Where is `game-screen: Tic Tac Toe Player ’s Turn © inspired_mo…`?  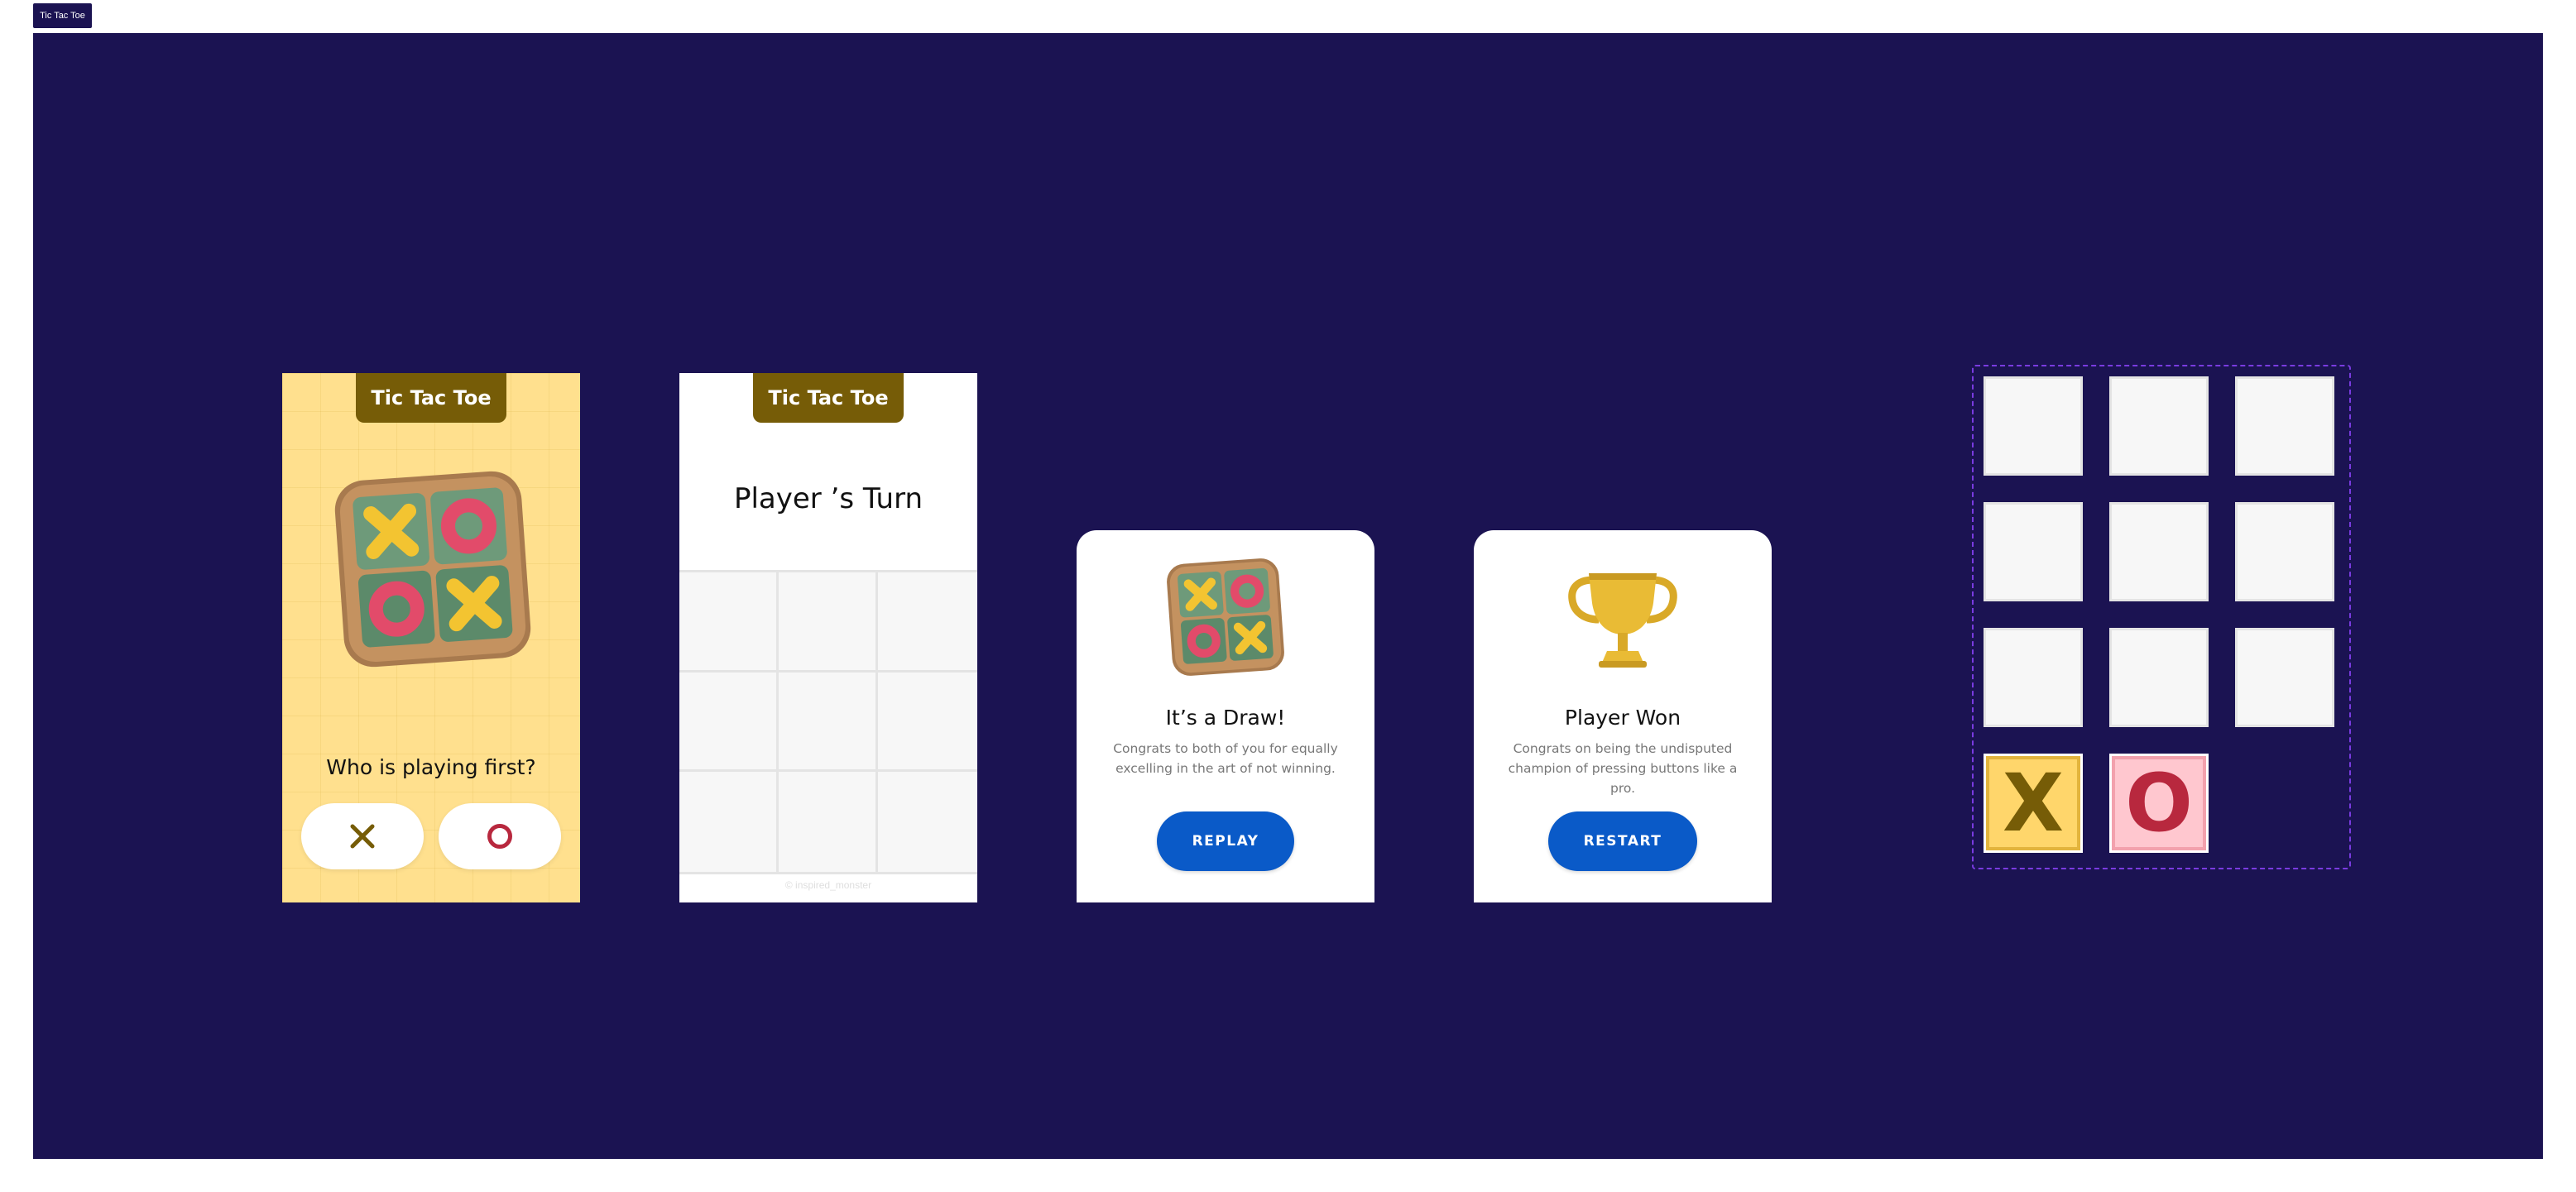
game-screen: Tic Tac Toe Player ’s Turn © inspired_mo… is located at coordinates (828, 637).